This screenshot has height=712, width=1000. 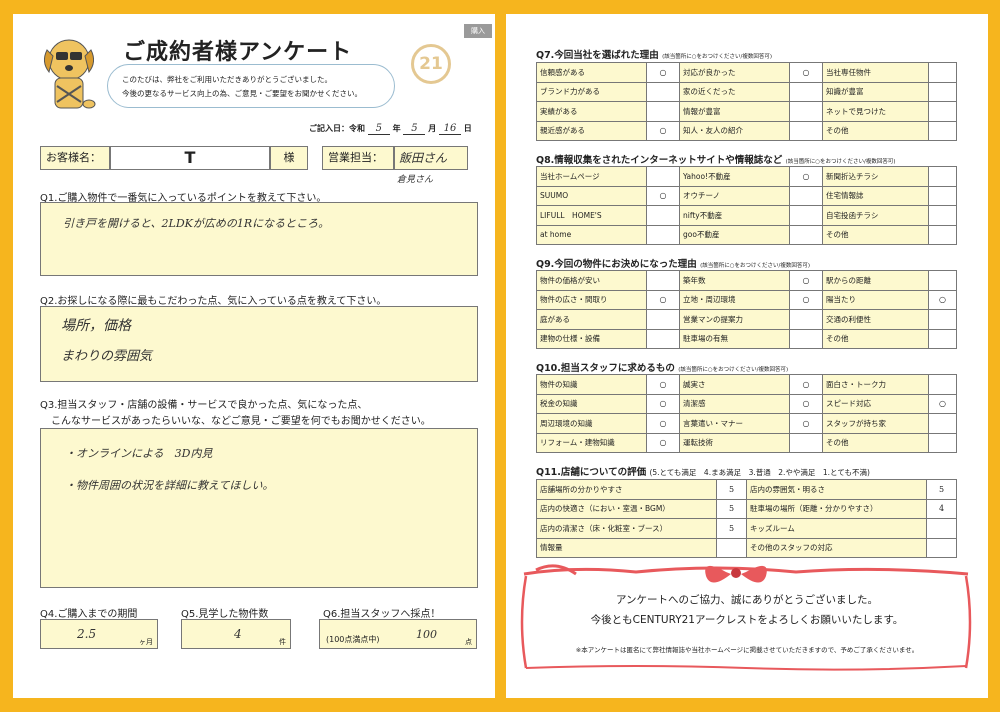 I want to click on sales-name2: 倉見さん, so click(x=415, y=180).